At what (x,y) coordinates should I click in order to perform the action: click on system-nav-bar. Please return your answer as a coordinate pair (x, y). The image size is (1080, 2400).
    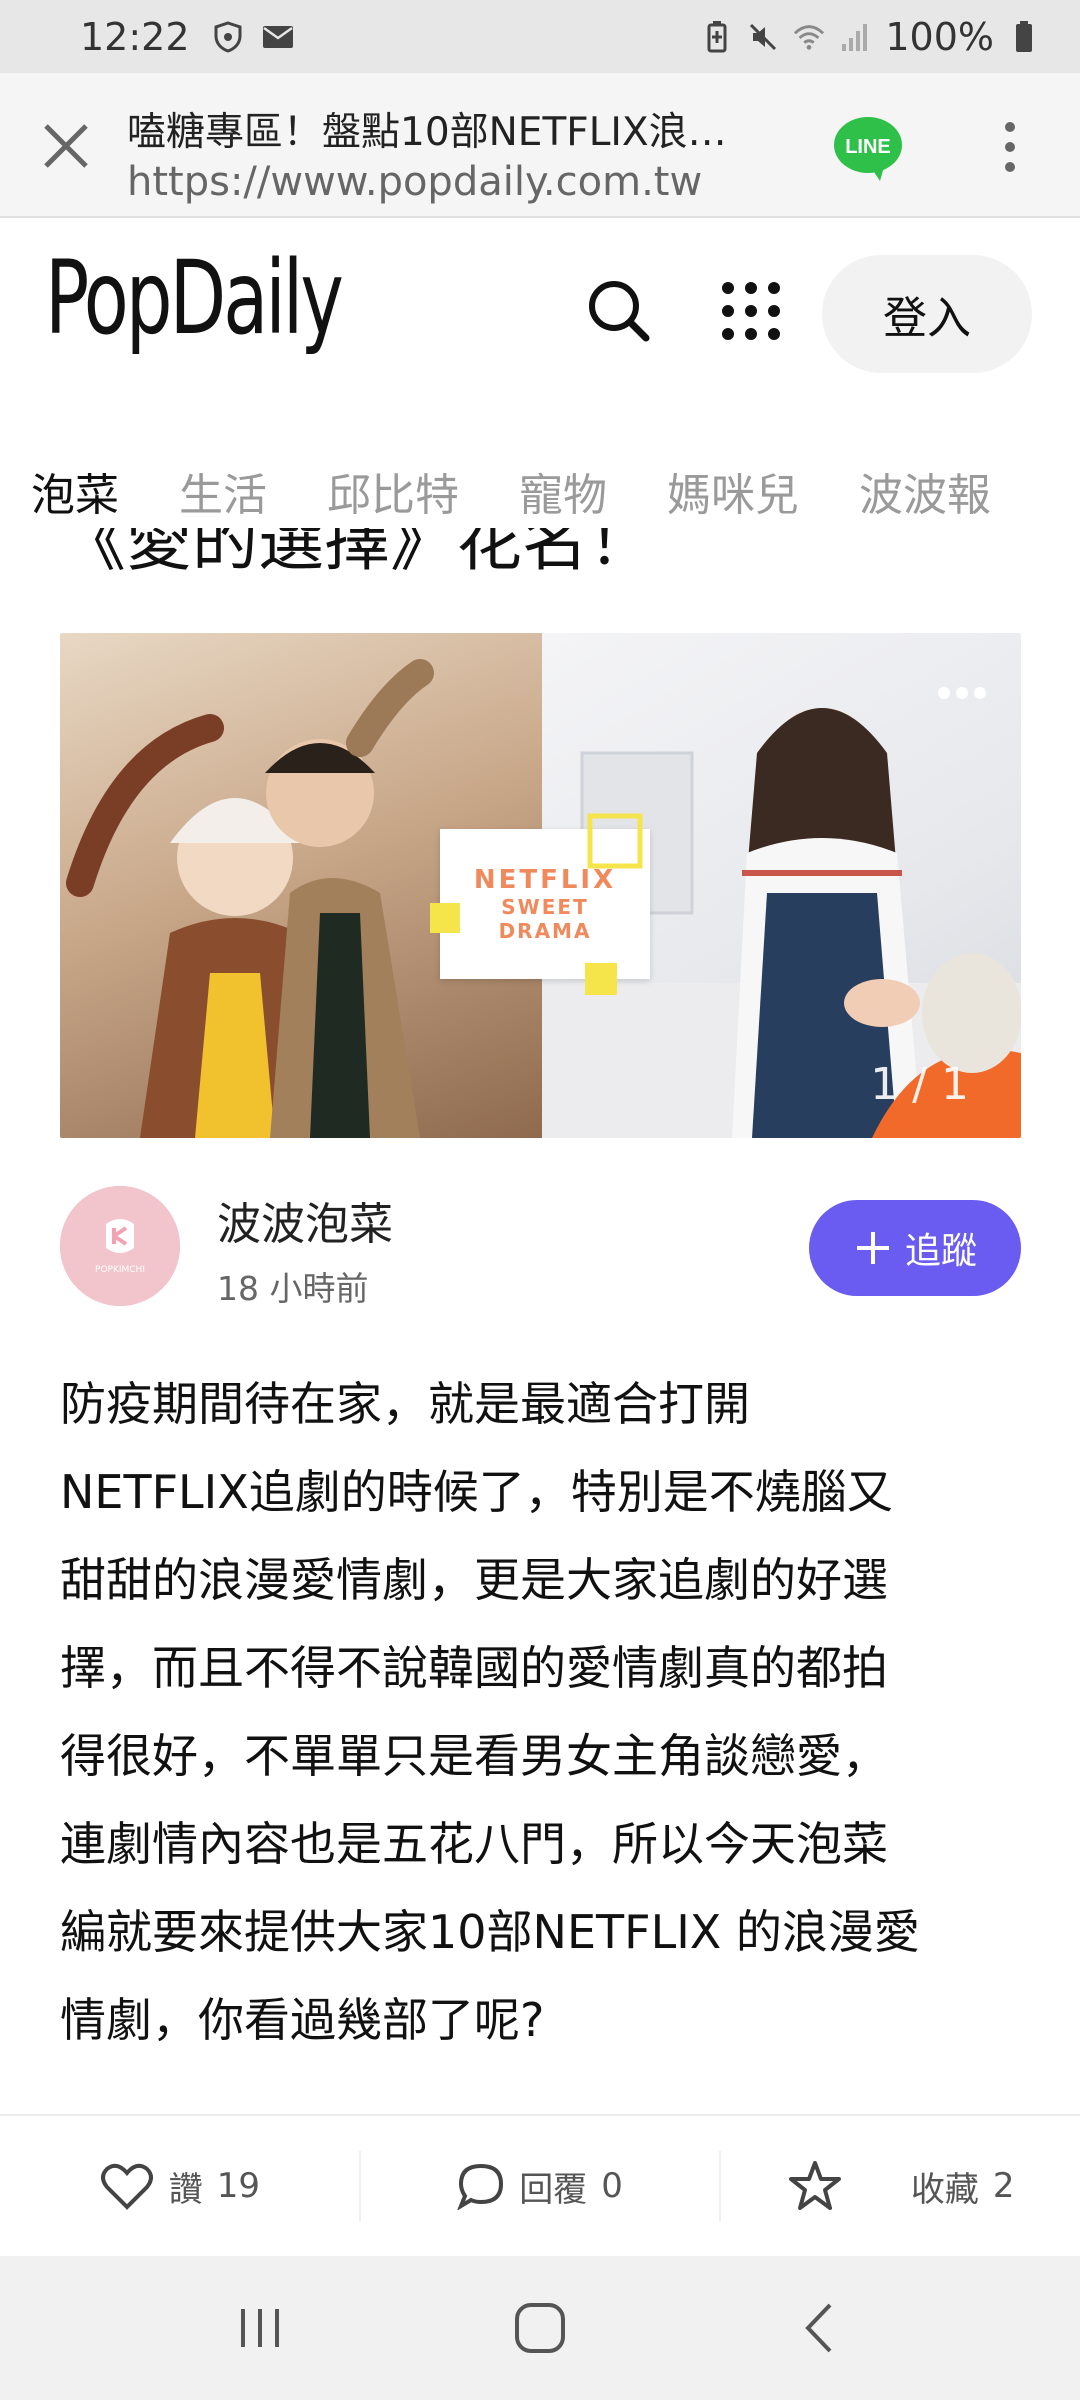
    Looking at the image, I should click on (540, 2328).